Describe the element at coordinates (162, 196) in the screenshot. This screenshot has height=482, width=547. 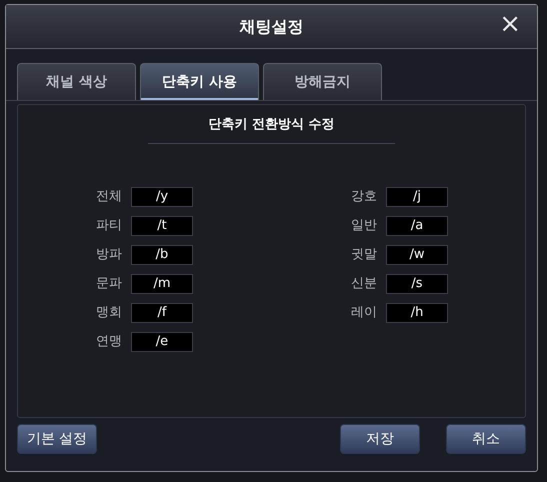
I see `shortcut-field: /y` at that location.